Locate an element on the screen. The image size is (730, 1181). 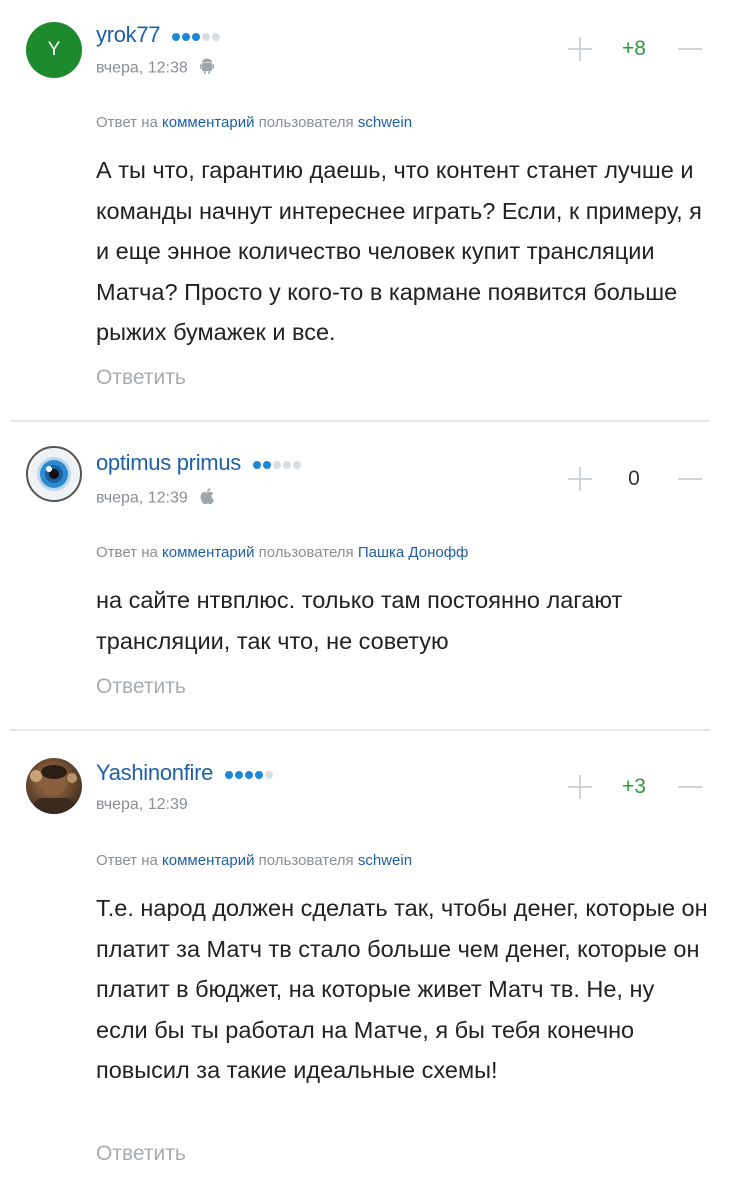
vote-widget: +8 is located at coordinates (636, 50).